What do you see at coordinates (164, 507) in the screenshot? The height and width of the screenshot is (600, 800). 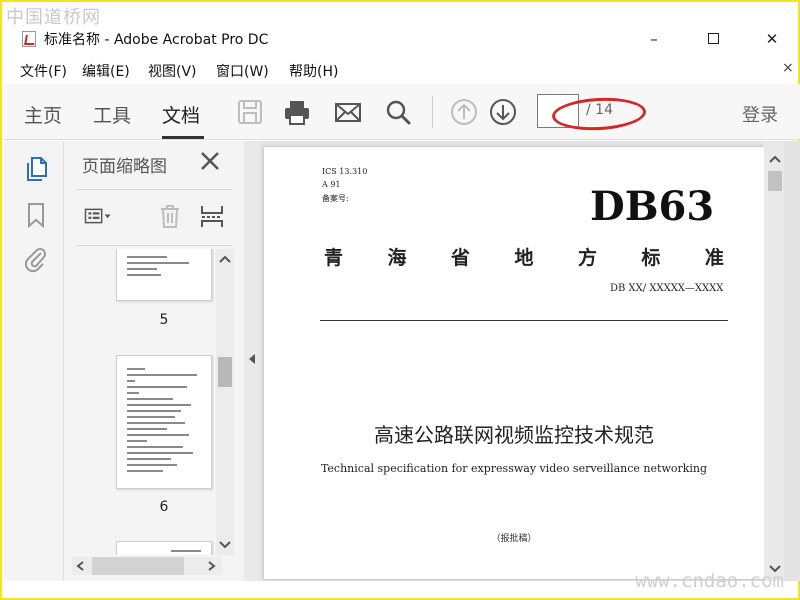 I see `thumbnail-page-number: 6` at bounding box center [164, 507].